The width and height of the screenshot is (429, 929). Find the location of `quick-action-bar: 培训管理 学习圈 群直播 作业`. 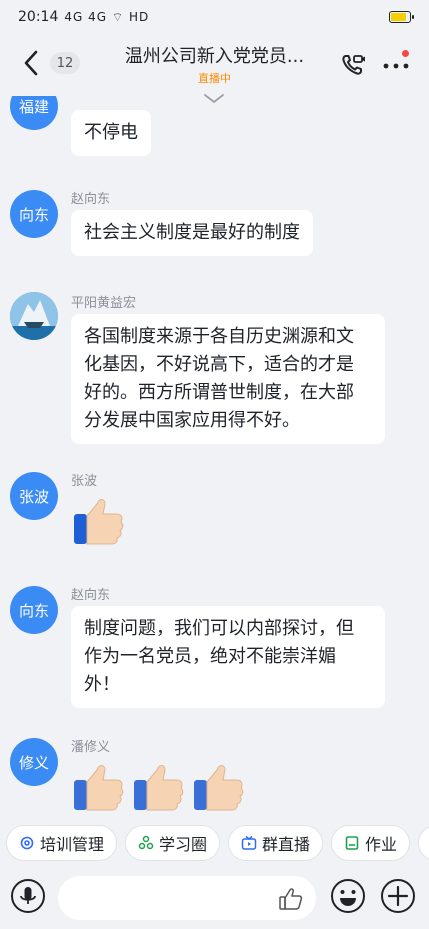

quick-action-bar: 培训管理 学习圈 群直播 作业 is located at coordinates (214, 843).